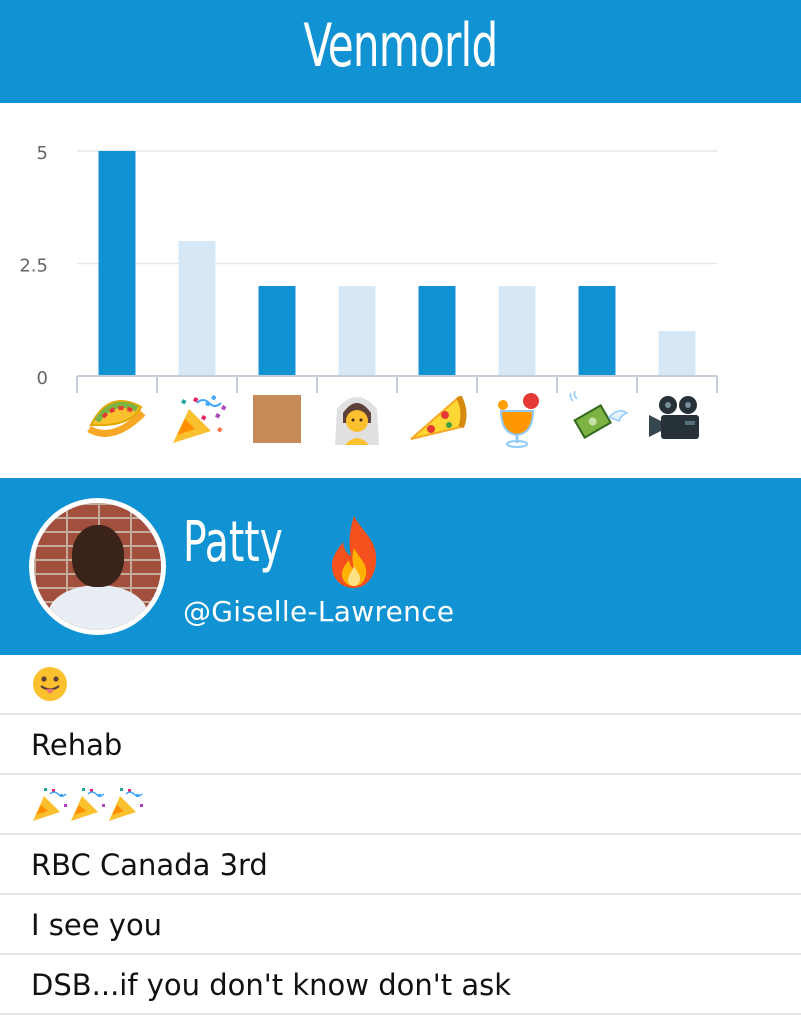  I want to click on list-item: I see you, so click(400, 925).